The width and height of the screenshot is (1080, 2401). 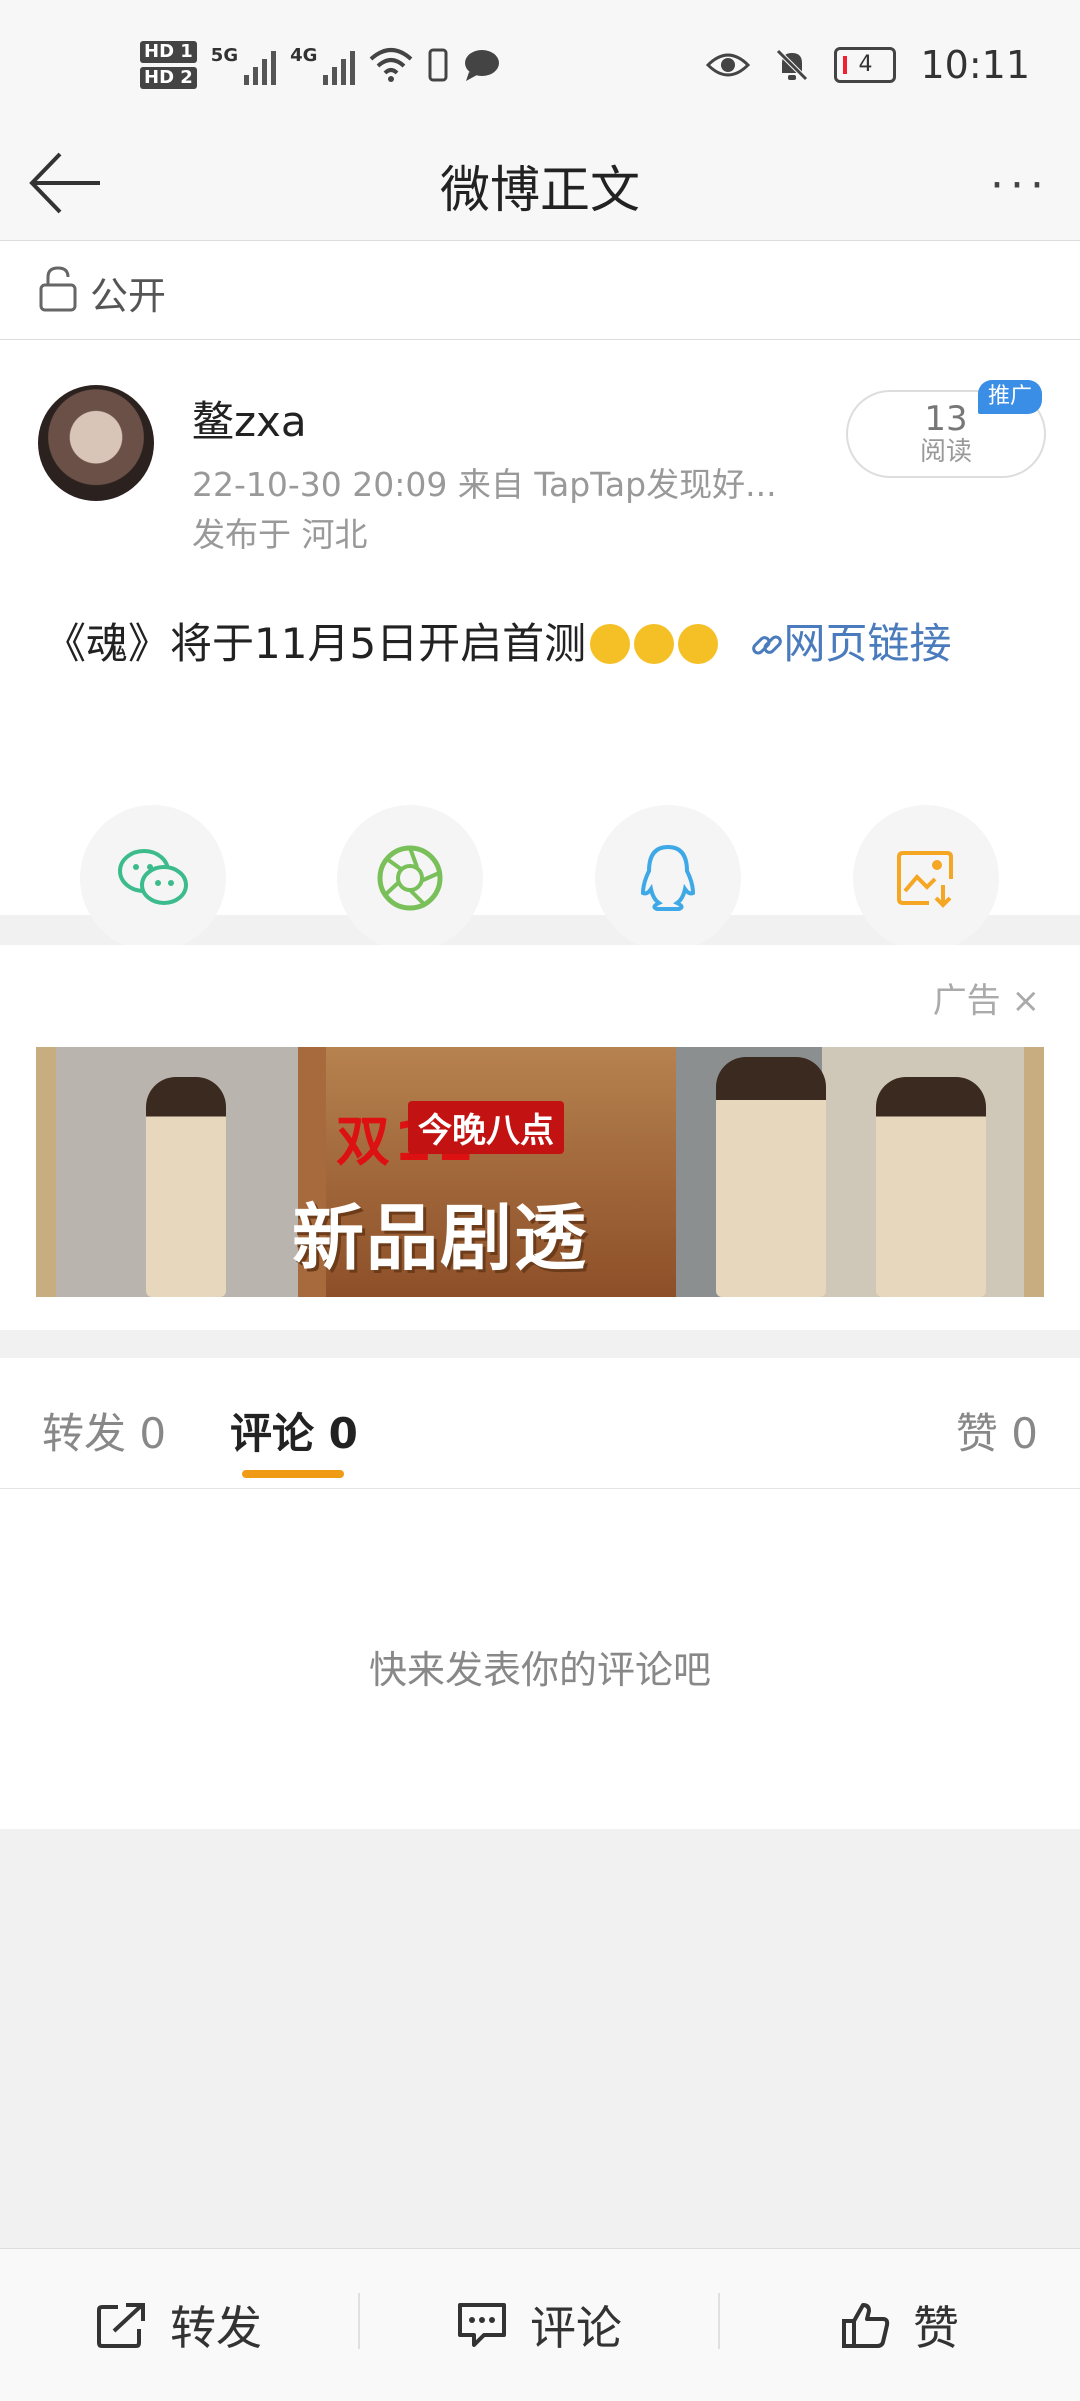 What do you see at coordinates (900, 2325) in the screenshot?
I see `like-button: 赞` at bounding box center [900, 2325].